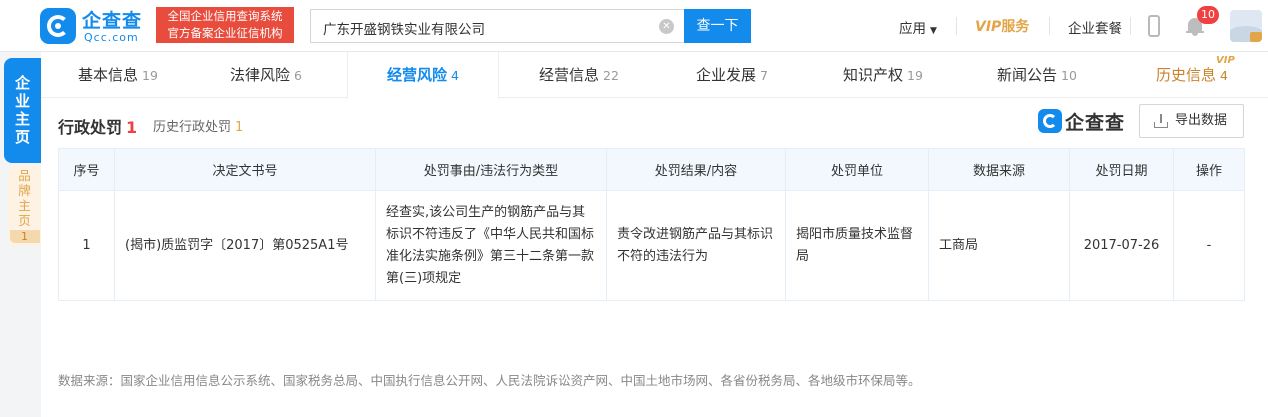 Image resolution: width=1268 pixels, height=417 pixels. What do you see at coordinates (404, 30) in the screenshot?
I see `search-query: 广东开盛钢铁实业有限公司` at bounding box center [404, 30].